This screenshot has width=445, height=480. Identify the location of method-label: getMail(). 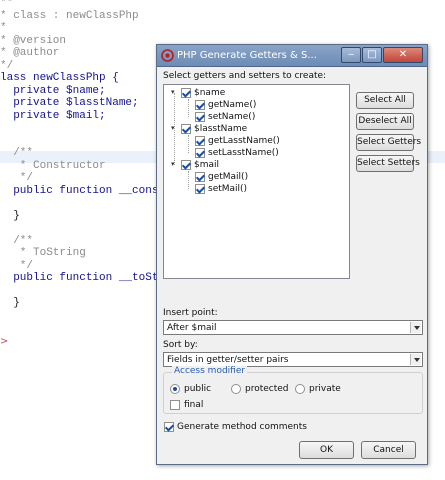
(228, 177).